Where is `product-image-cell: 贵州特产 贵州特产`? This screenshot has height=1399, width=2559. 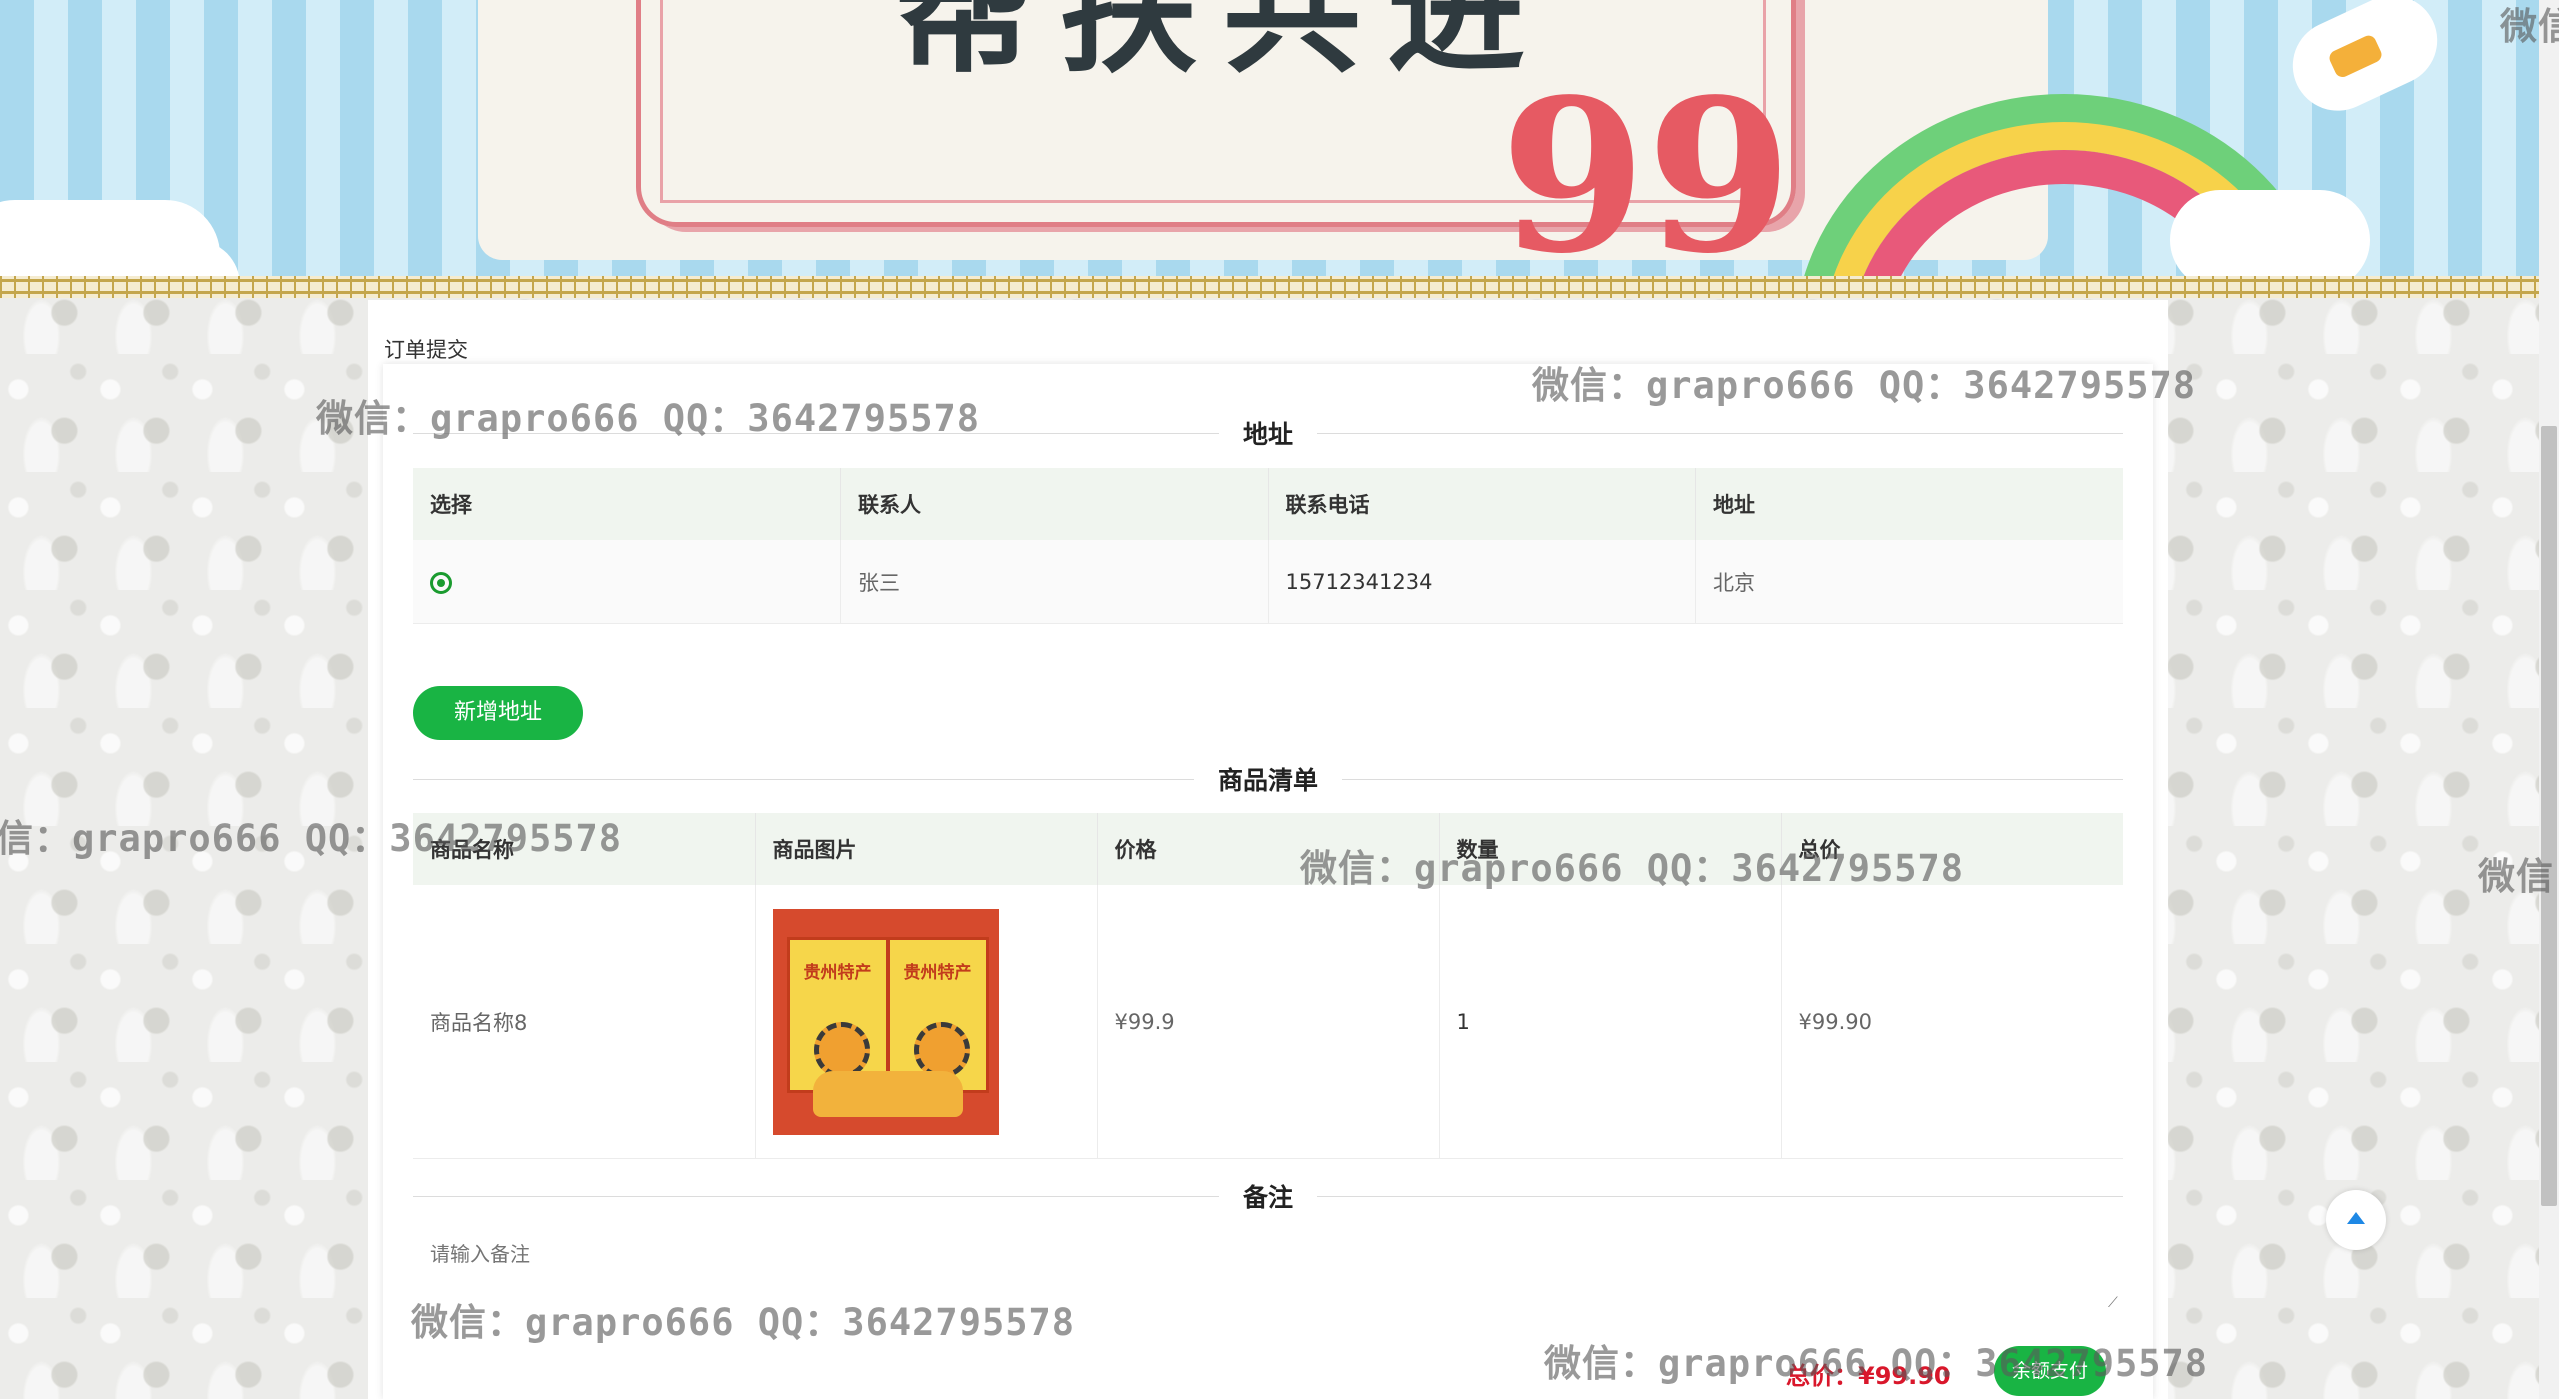
product-image-cell: 贵州特产 贵州特产 is located at coordinates (926, 1022).